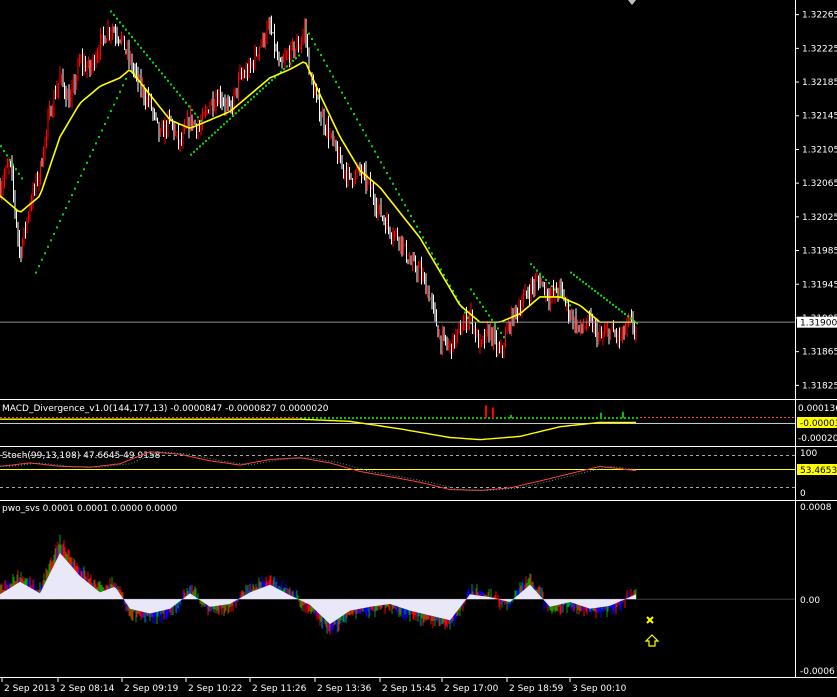 The width and height of the screenshot is (837, 697). Describe the element at coordinates (819, 353) in the screenshot. I see `price-tick-label: 1.31865` at that location.